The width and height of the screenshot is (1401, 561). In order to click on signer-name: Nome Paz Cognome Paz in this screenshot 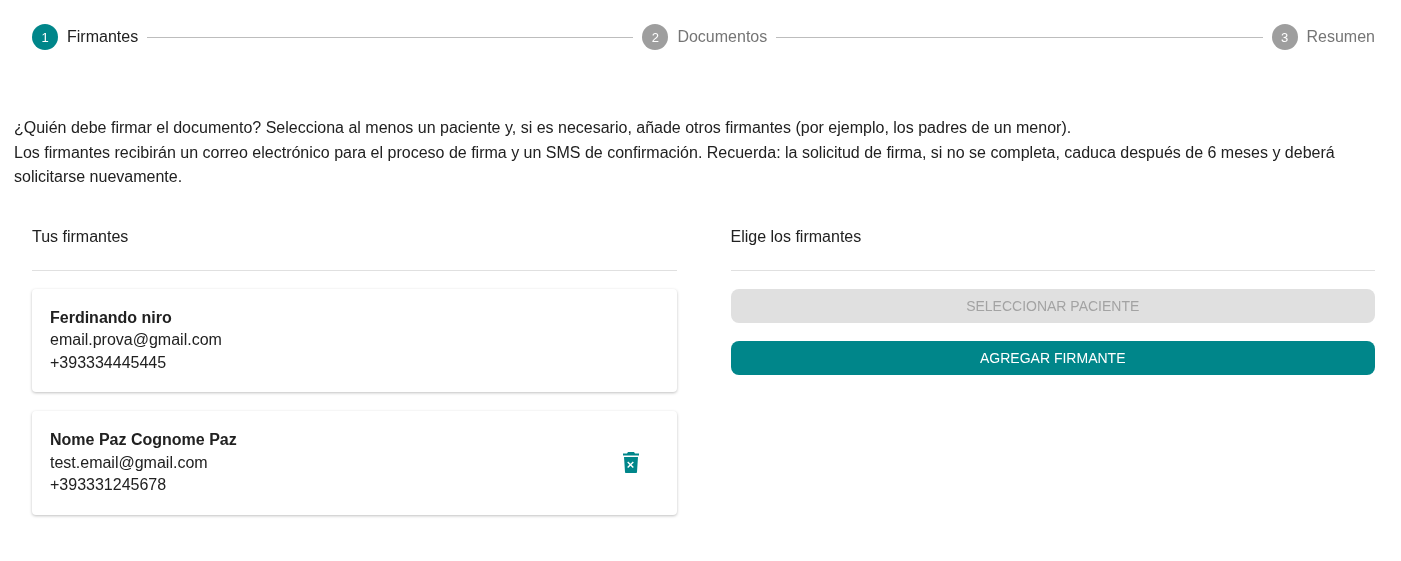, I will do `click(143, 440)`.